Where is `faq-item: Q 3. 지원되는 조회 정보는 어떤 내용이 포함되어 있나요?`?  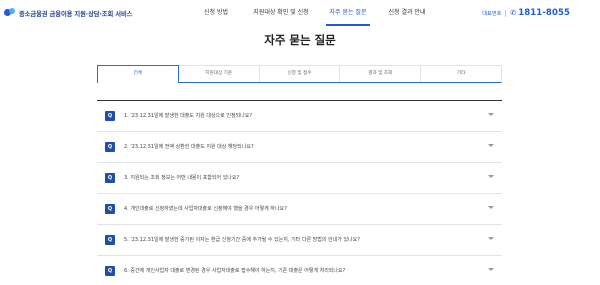
faq-item: Q 3. 지원되는 조회 정보는 어떤 내용이 포함되어 있나요? is located at coordinates (299, 178).